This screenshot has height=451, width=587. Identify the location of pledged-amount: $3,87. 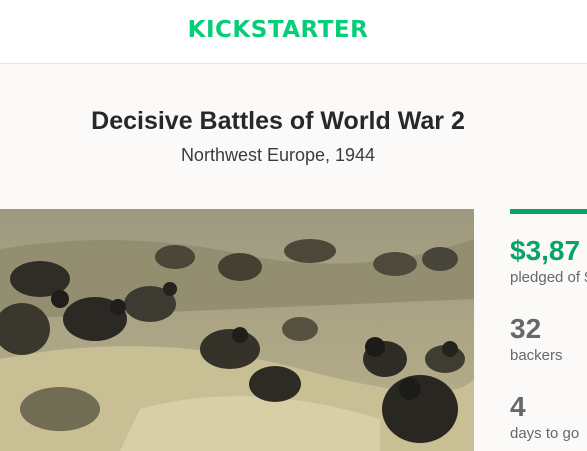
(545, 250).